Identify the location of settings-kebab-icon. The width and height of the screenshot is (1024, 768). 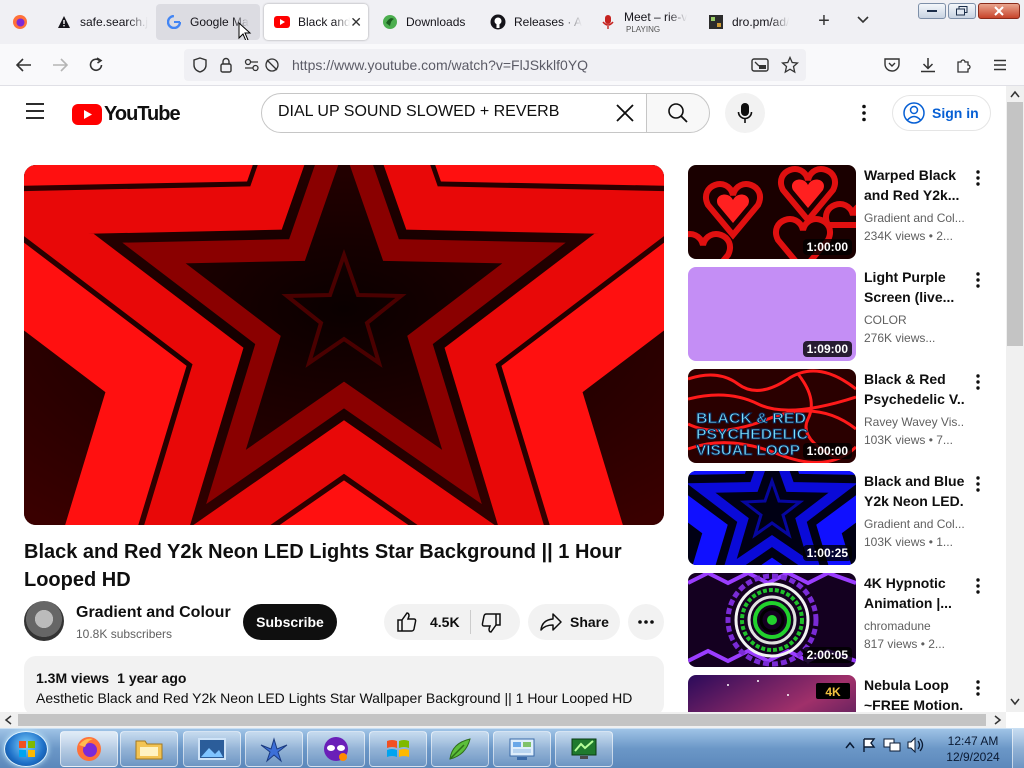
(864, 115).